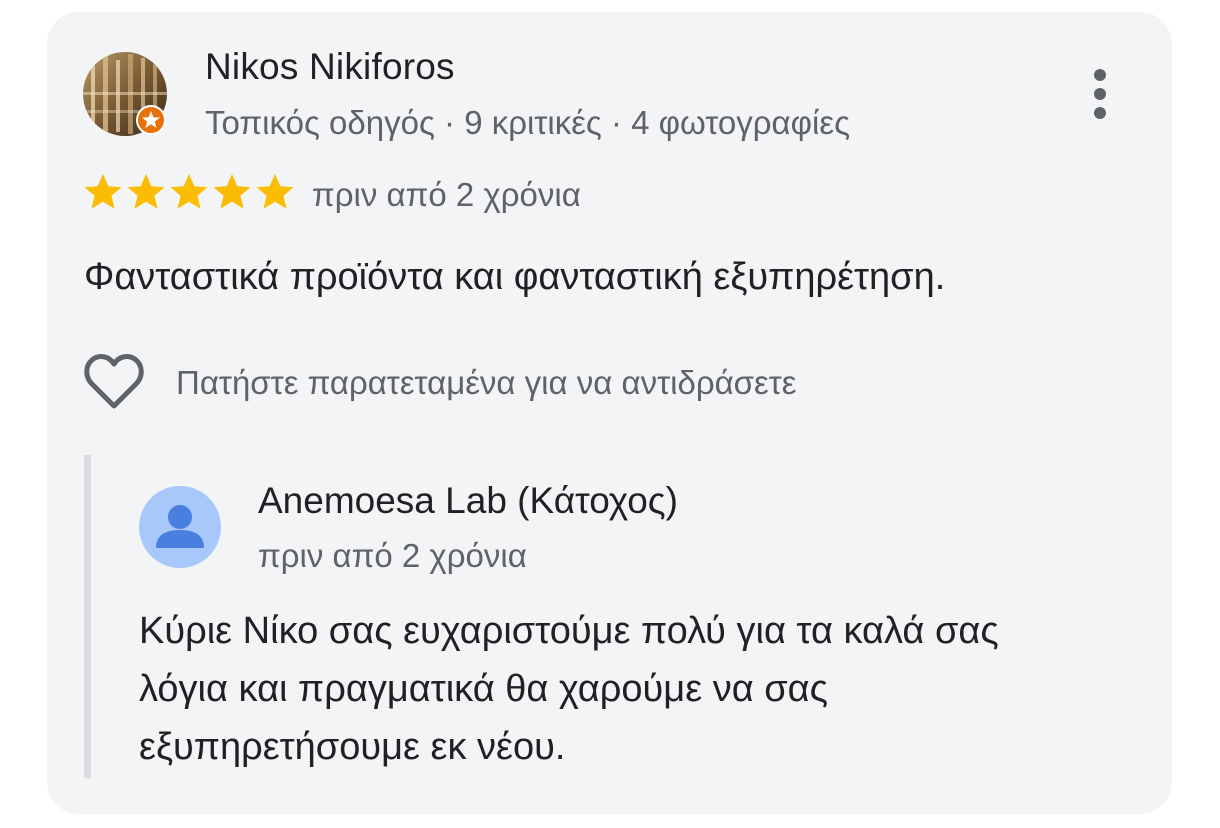 This screenshot has width=1220, height=828. I want to click on react-hint: Πατήστε παρατεταμένα για να αντιδράσετε, so click(486, 382).